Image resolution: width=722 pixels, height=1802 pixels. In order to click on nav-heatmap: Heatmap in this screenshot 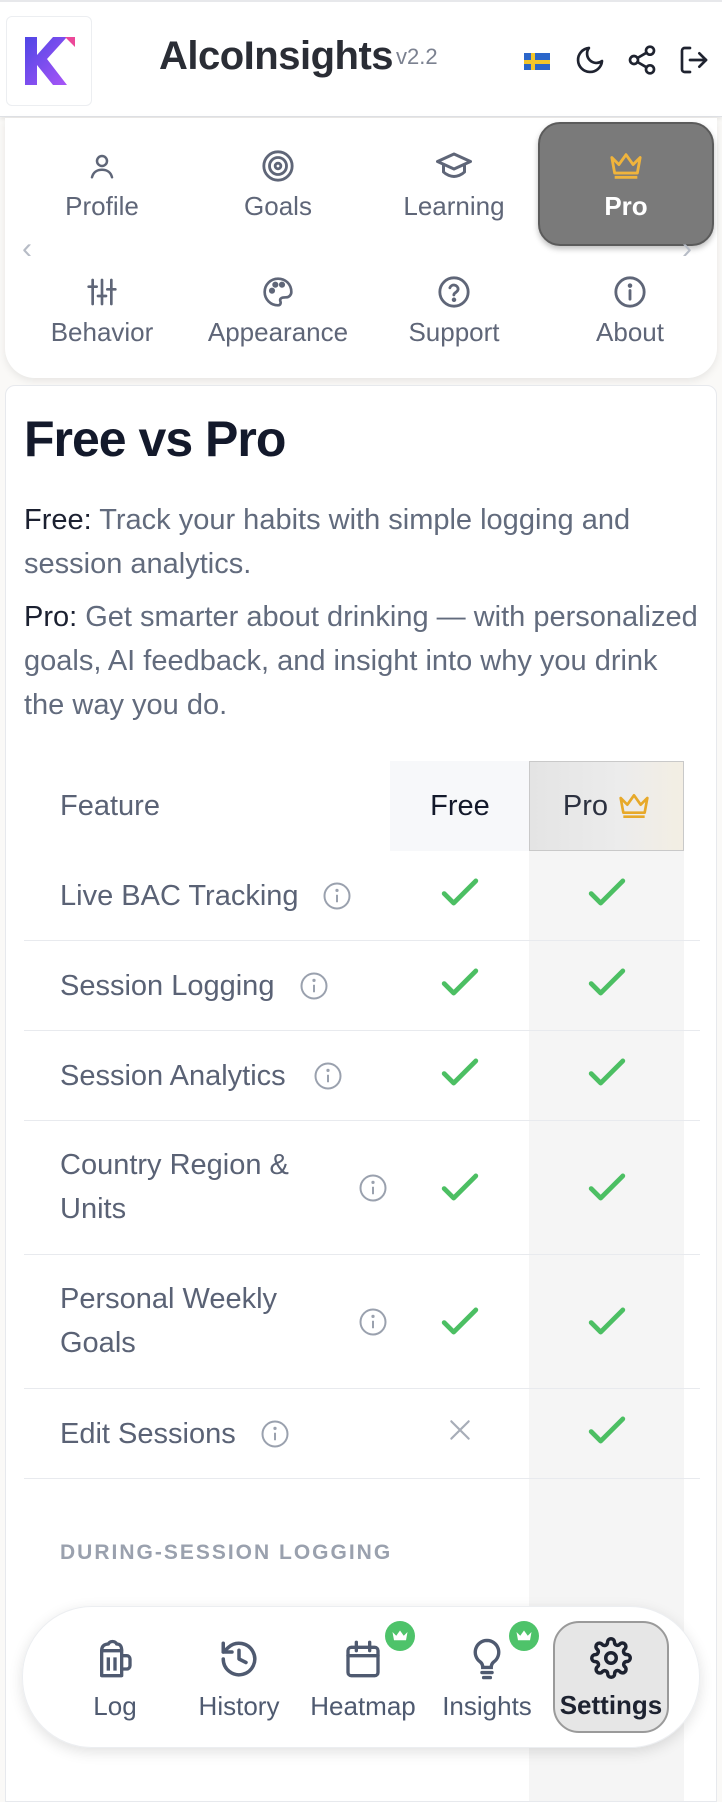, I will do `click(363, 1678)`.